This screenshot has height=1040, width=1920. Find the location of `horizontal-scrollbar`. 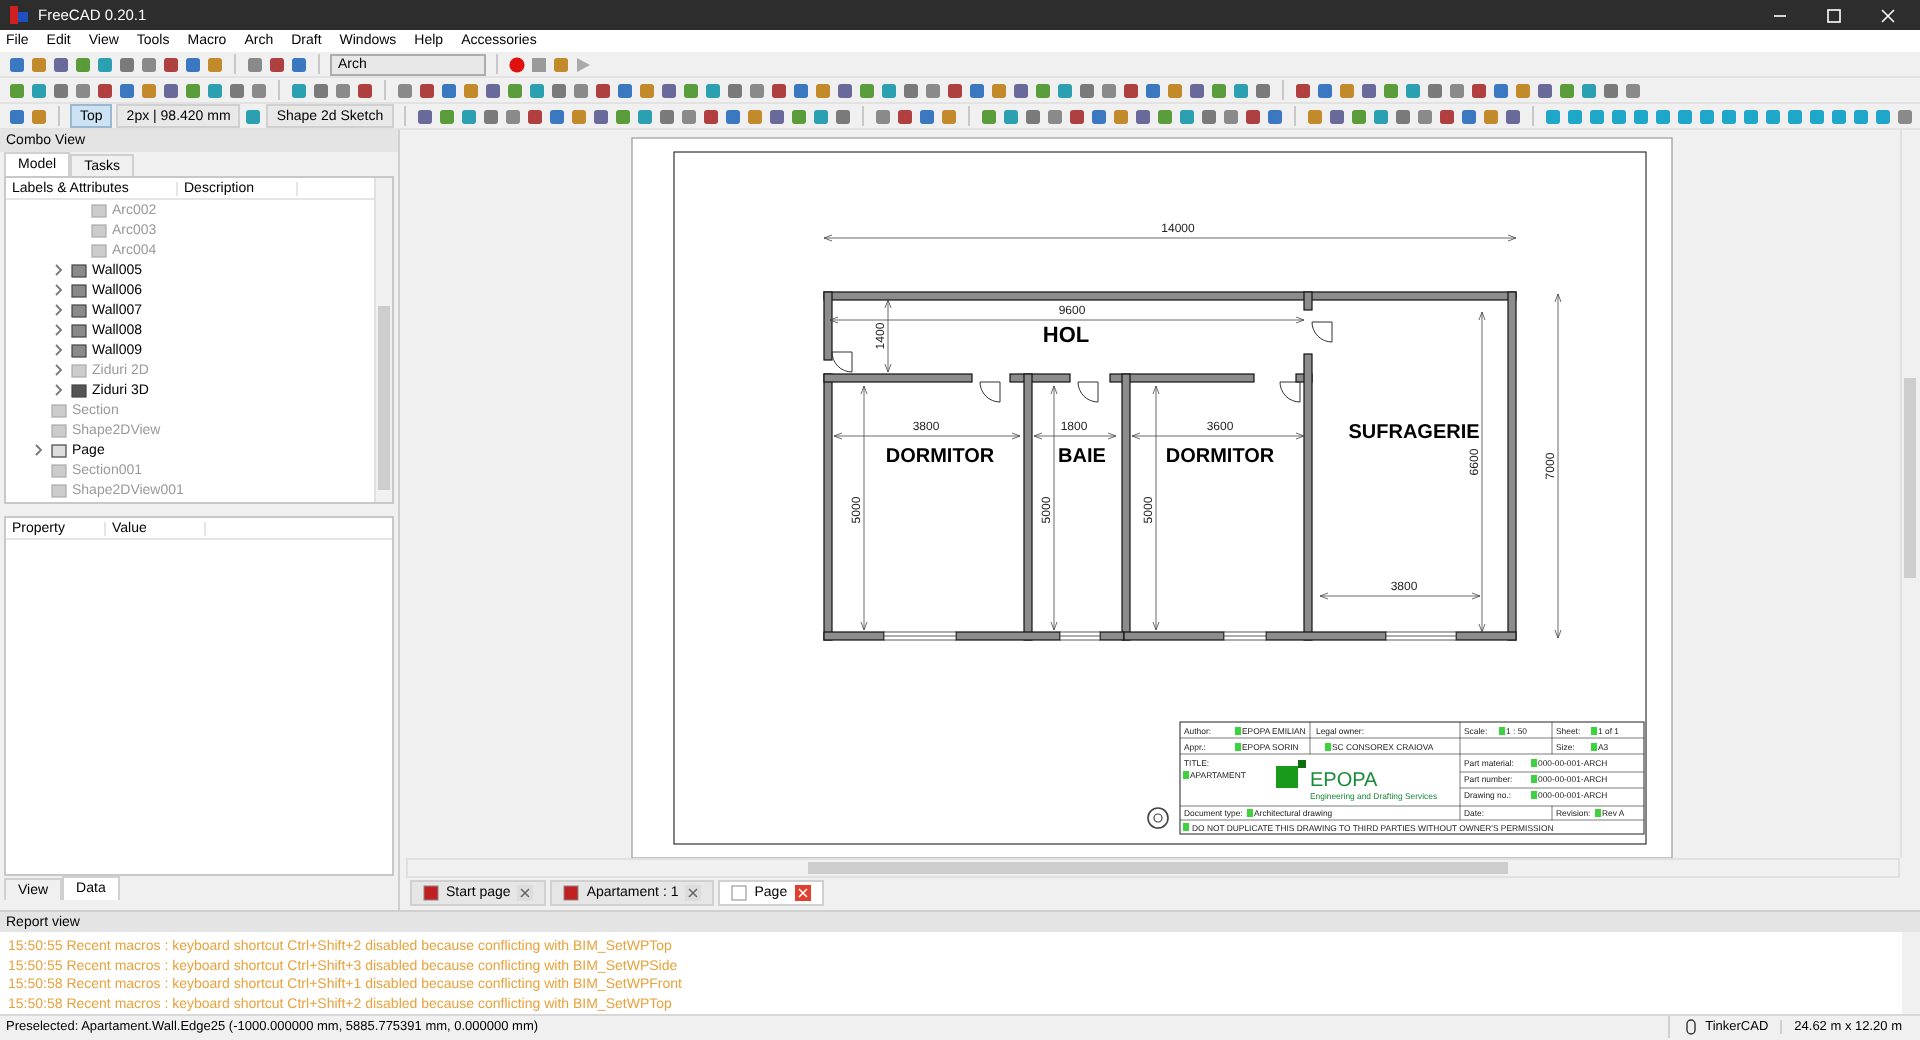

horizontal-scrollbar is located at coordinates (1153, 868).